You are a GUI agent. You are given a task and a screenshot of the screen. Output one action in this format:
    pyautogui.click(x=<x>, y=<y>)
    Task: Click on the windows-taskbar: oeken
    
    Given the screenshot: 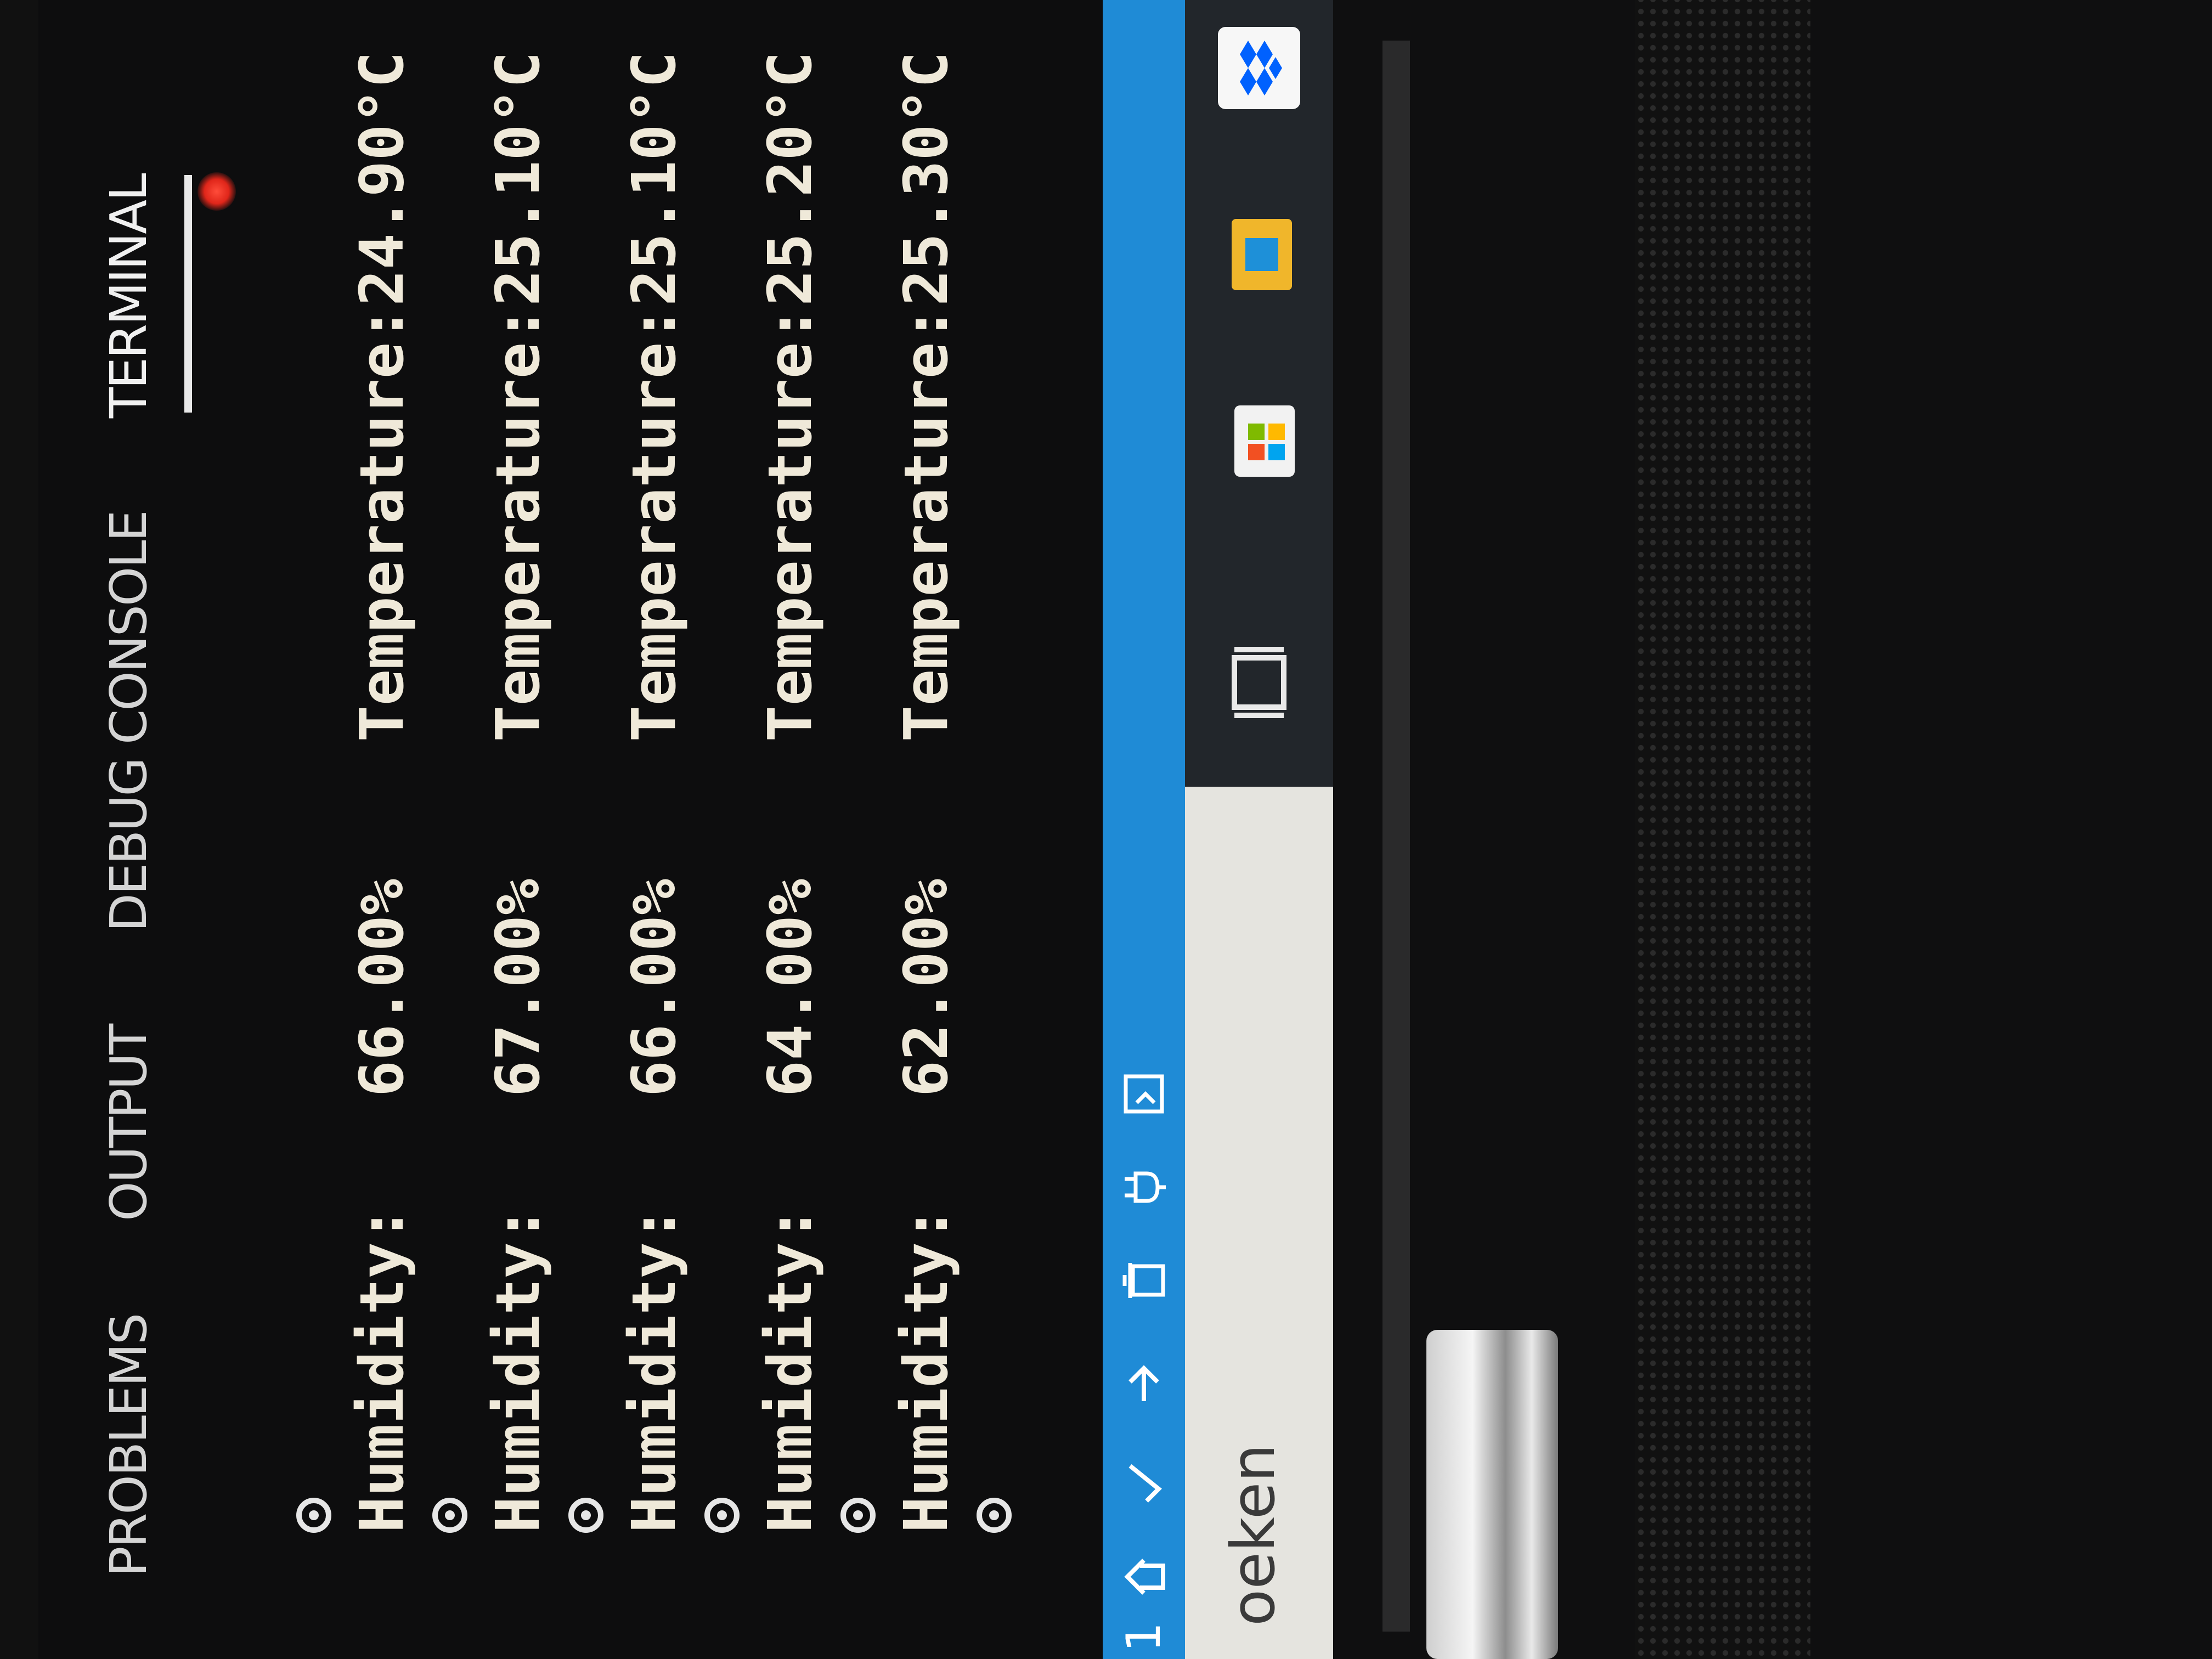 What is the action you would take?
    pyautogui.click(x=1259, y=830)
    